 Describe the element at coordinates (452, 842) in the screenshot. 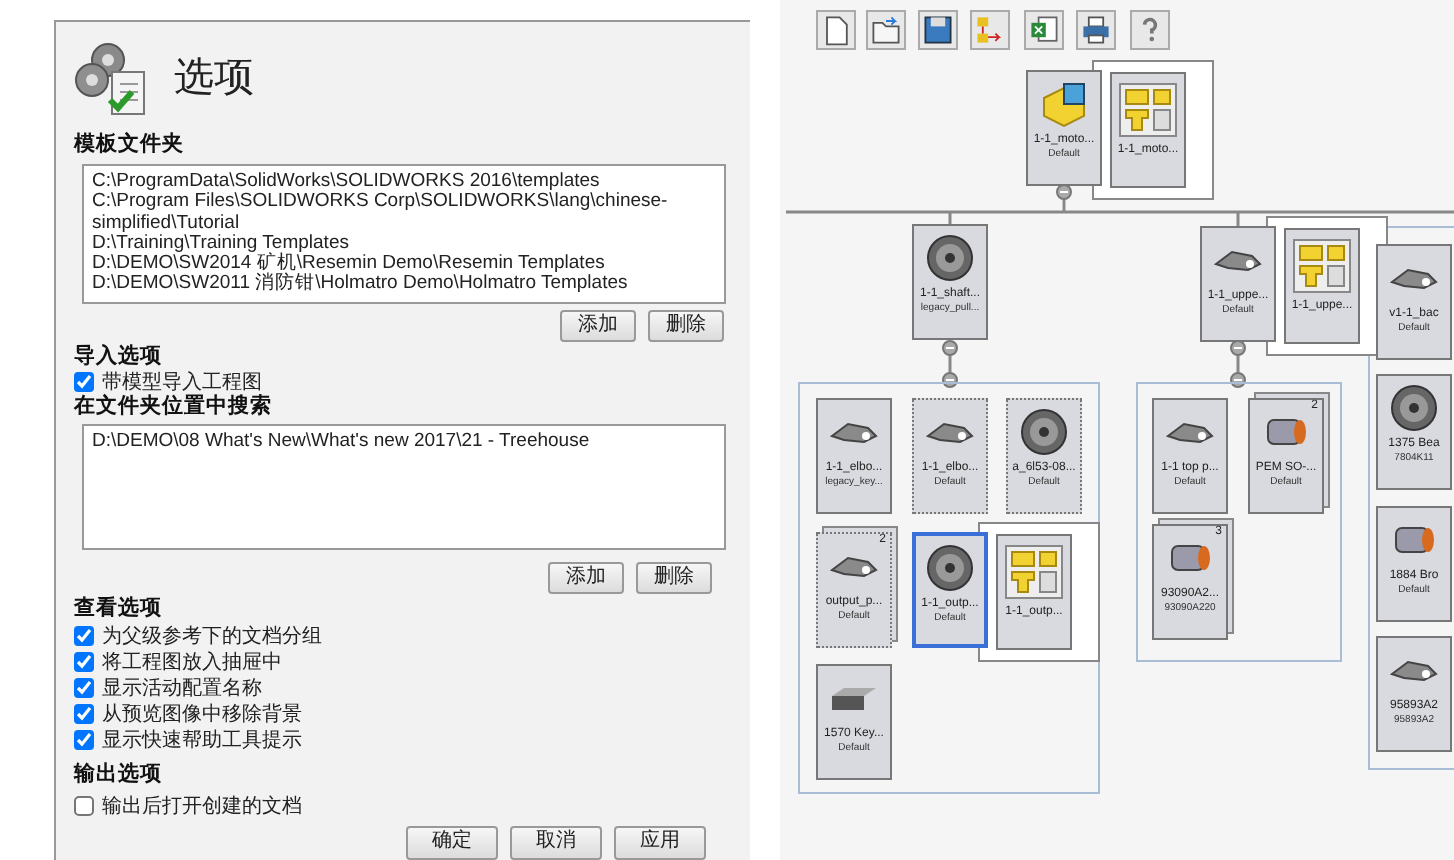

I see `ok-button: 确定` at that location.